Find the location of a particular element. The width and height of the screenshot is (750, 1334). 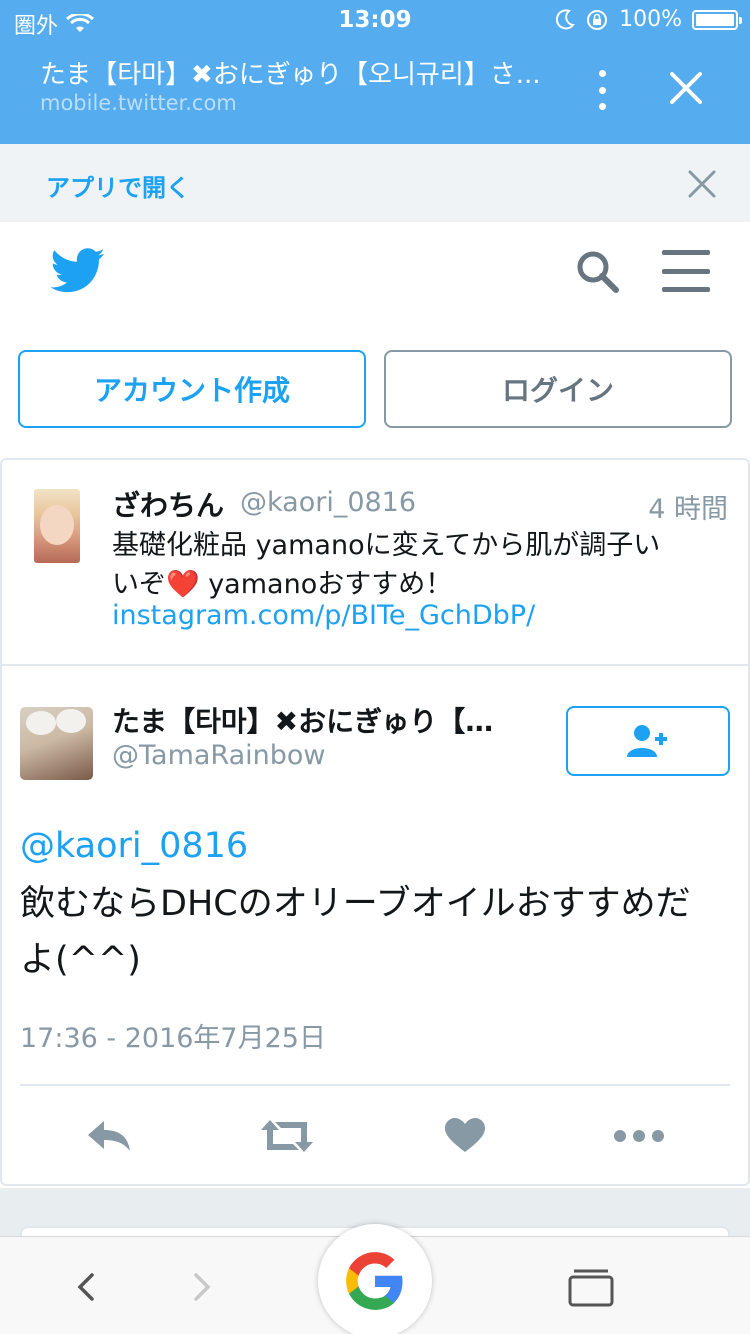

google-g-icon is located at coordinates (374, 1281).